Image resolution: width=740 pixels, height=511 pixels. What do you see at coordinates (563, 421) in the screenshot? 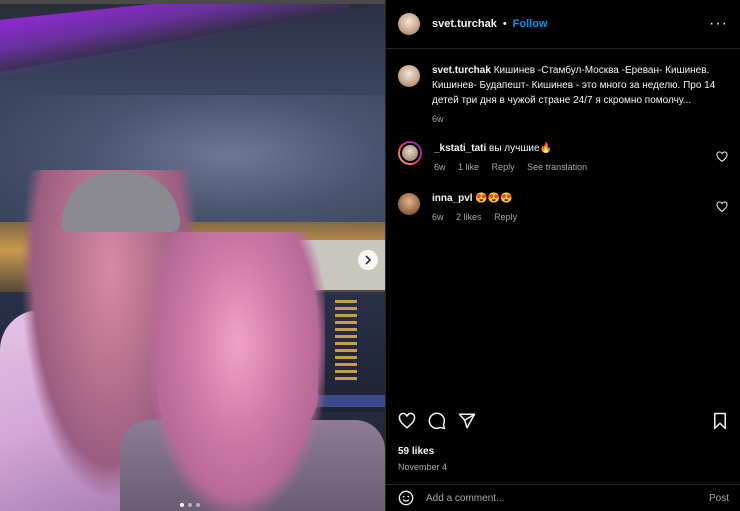
I see `post-actions` at bounding box center [563, 421].